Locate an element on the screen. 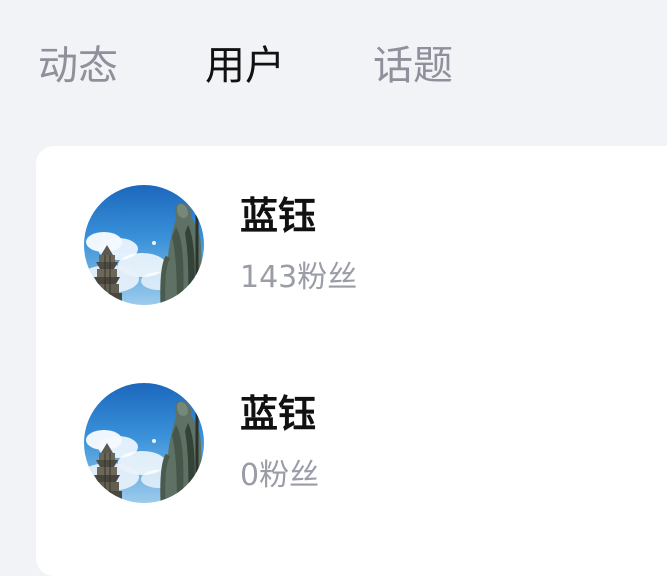  tab-topics: 话题 is located at coordinates (413, 66).